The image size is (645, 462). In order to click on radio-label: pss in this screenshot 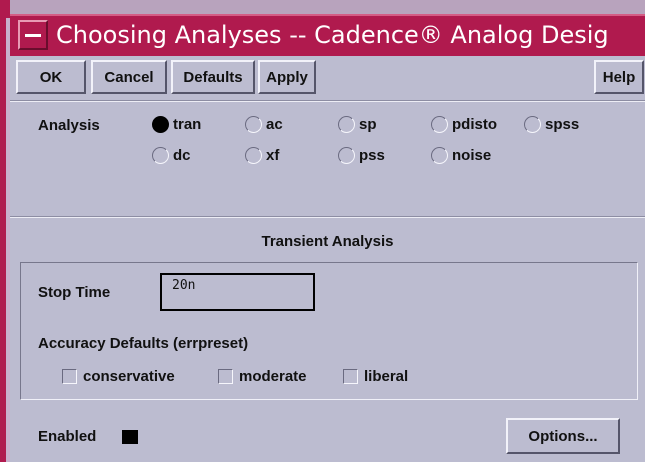, I will do `click(372, 155)`.